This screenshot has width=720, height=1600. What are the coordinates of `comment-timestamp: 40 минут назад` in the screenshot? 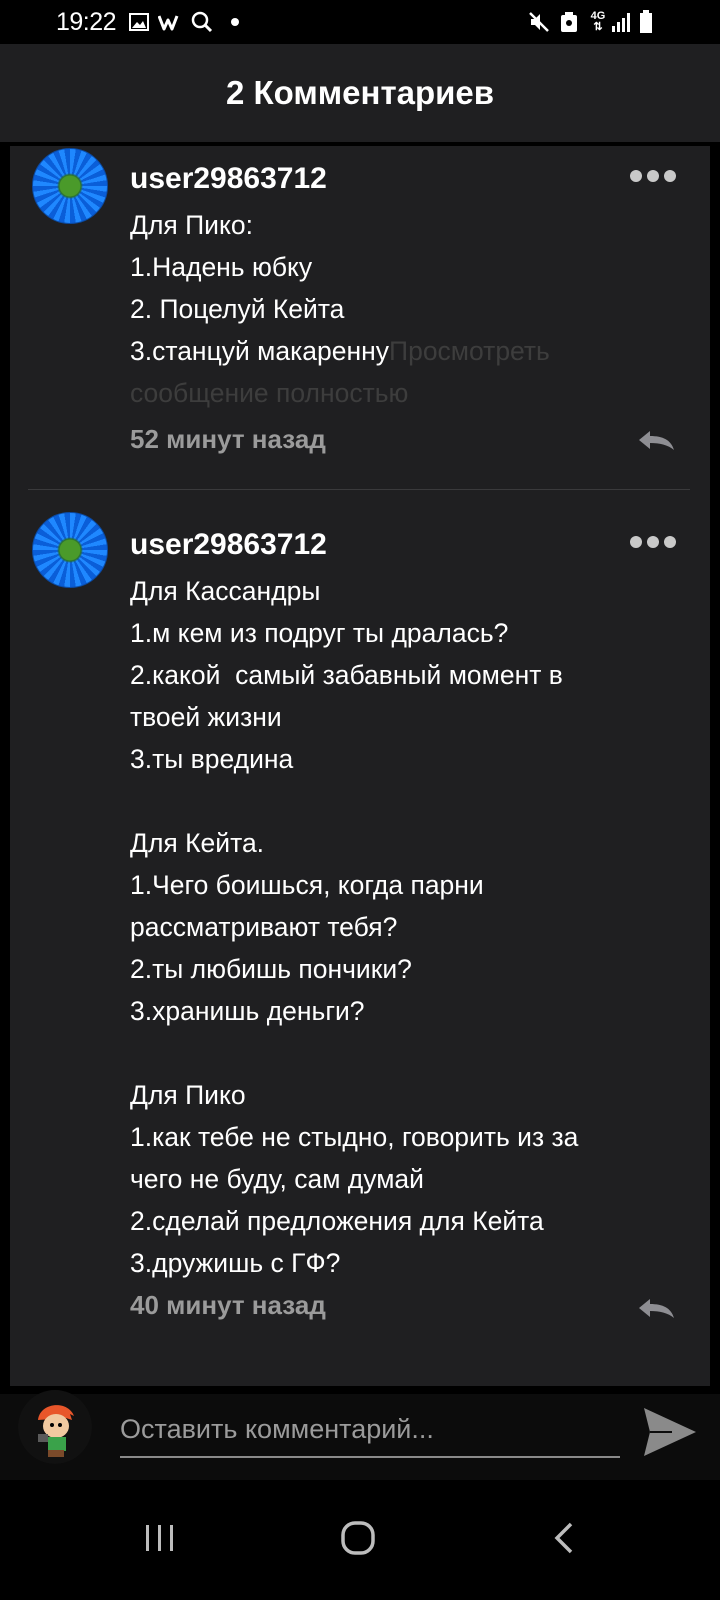 It's located at (228, 1305).